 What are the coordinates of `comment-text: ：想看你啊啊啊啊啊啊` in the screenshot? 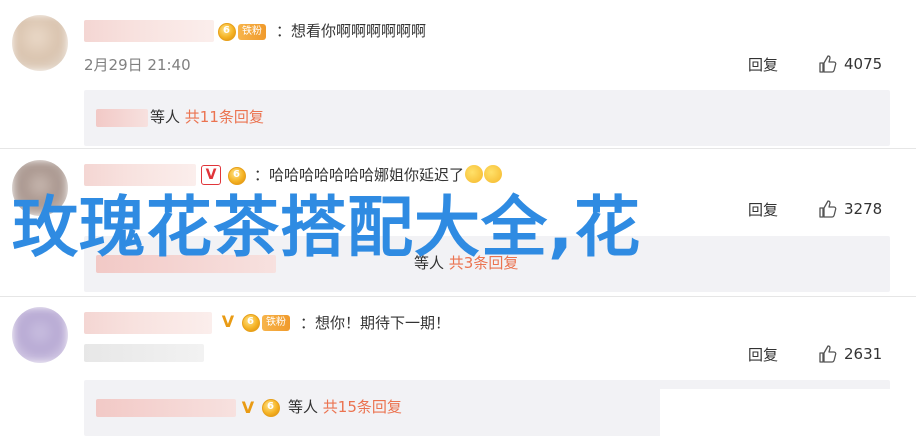 It's located at (351, 31).